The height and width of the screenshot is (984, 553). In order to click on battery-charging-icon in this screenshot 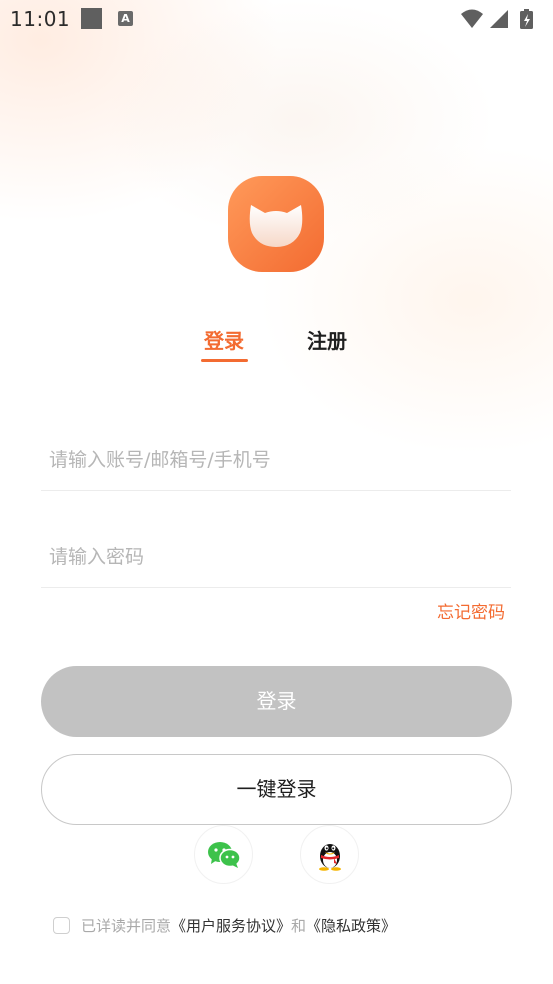, I will do `click(526, 19)`.